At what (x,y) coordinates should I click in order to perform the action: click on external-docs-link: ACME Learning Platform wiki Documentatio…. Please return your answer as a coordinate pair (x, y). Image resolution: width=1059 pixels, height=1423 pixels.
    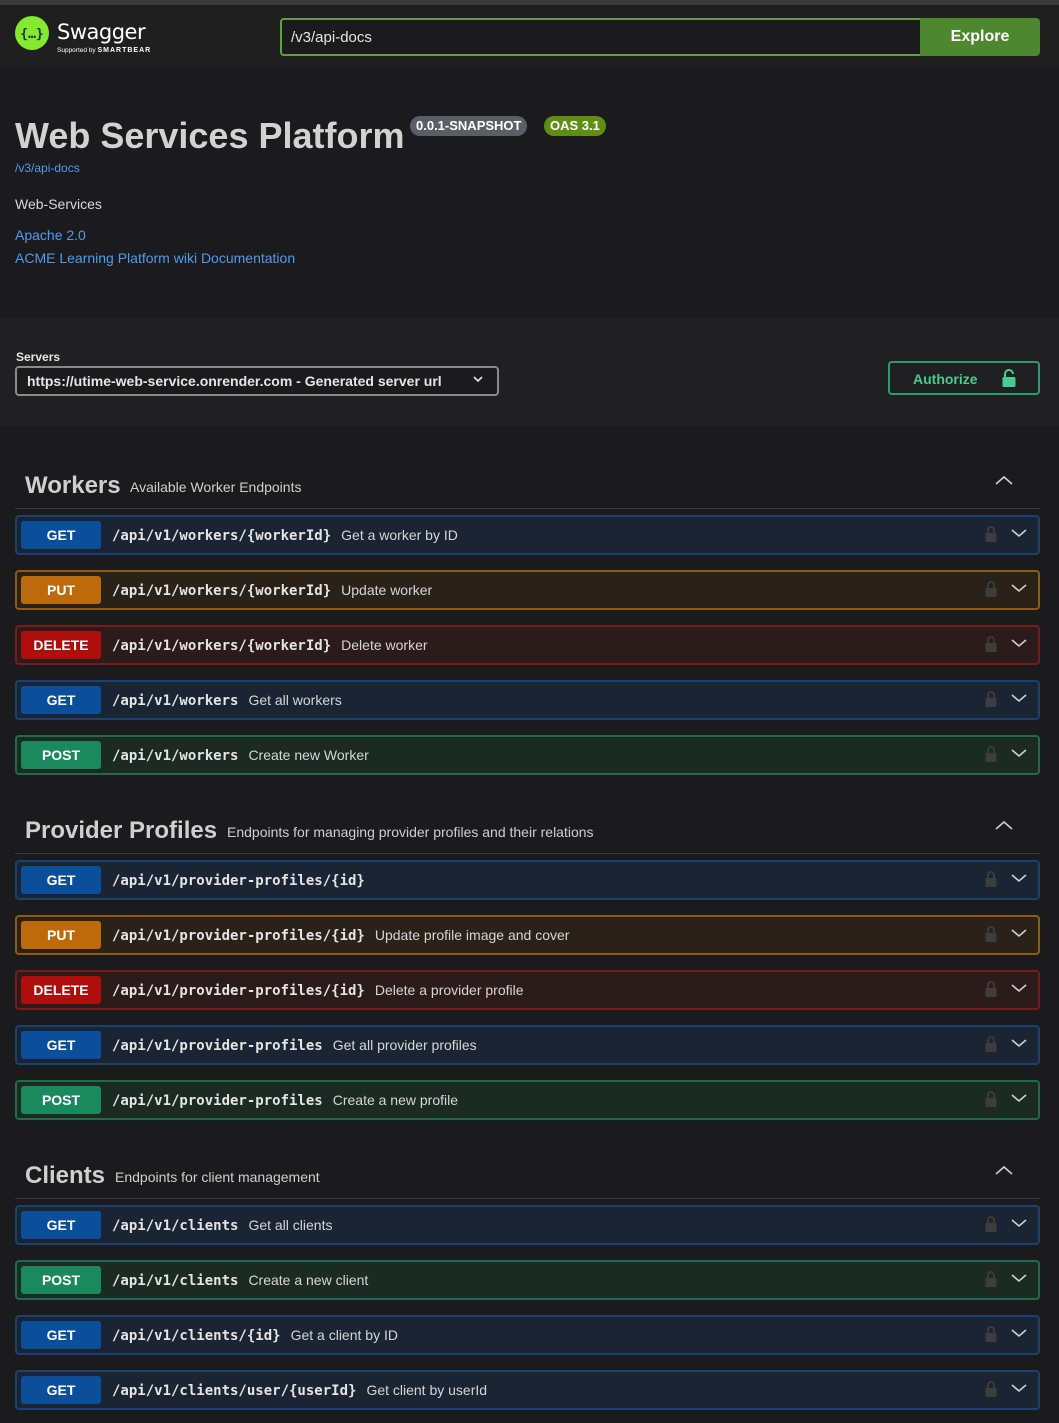
    Looking at the image, I should click on (155, 258).